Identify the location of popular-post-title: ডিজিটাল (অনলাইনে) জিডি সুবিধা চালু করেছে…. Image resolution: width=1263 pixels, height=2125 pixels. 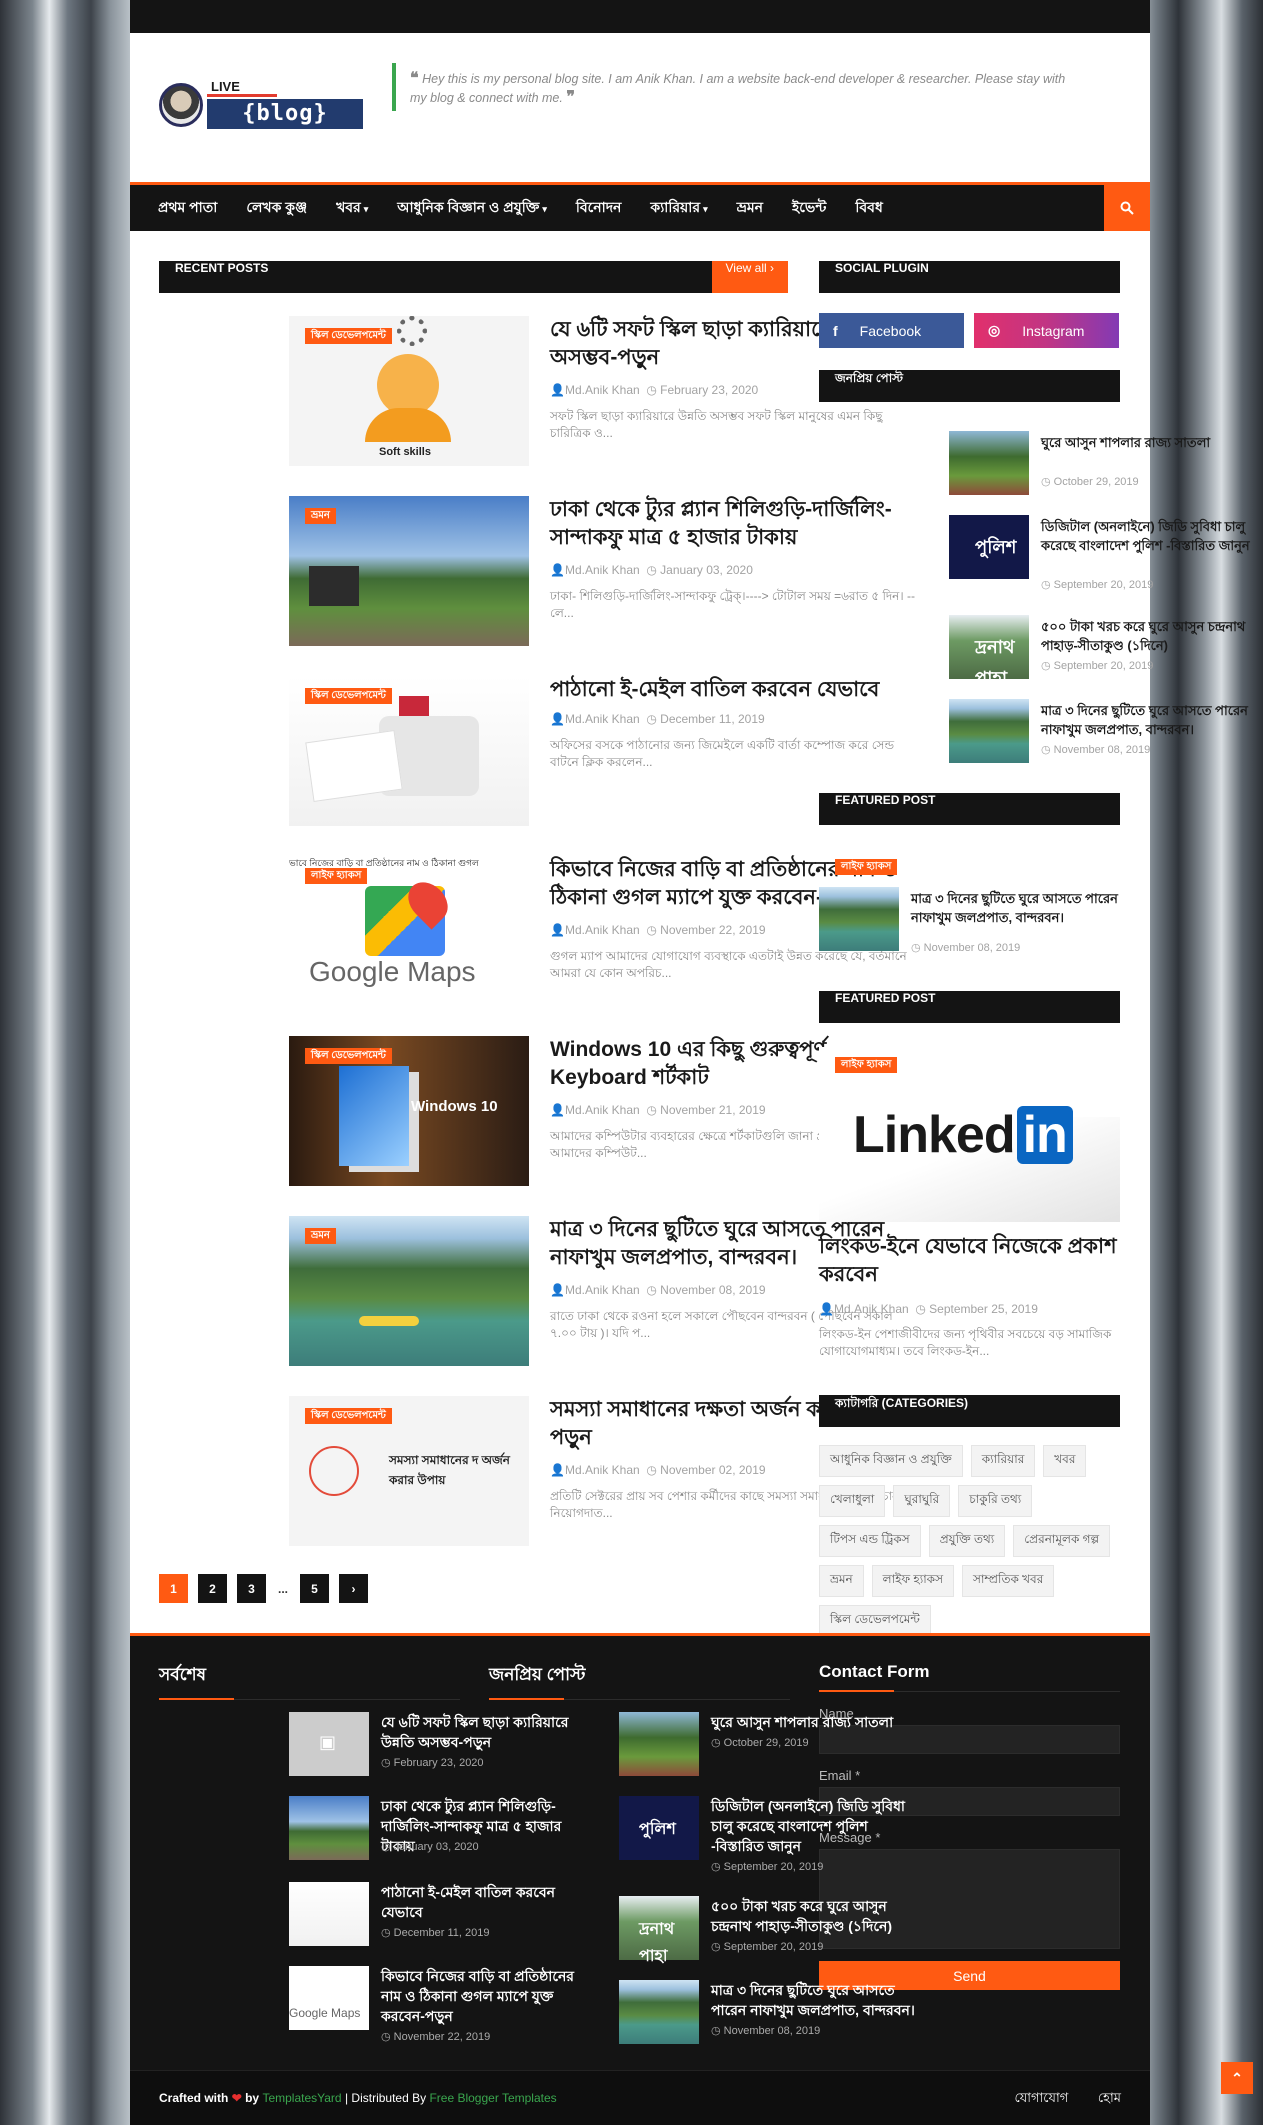
(1145, 536).